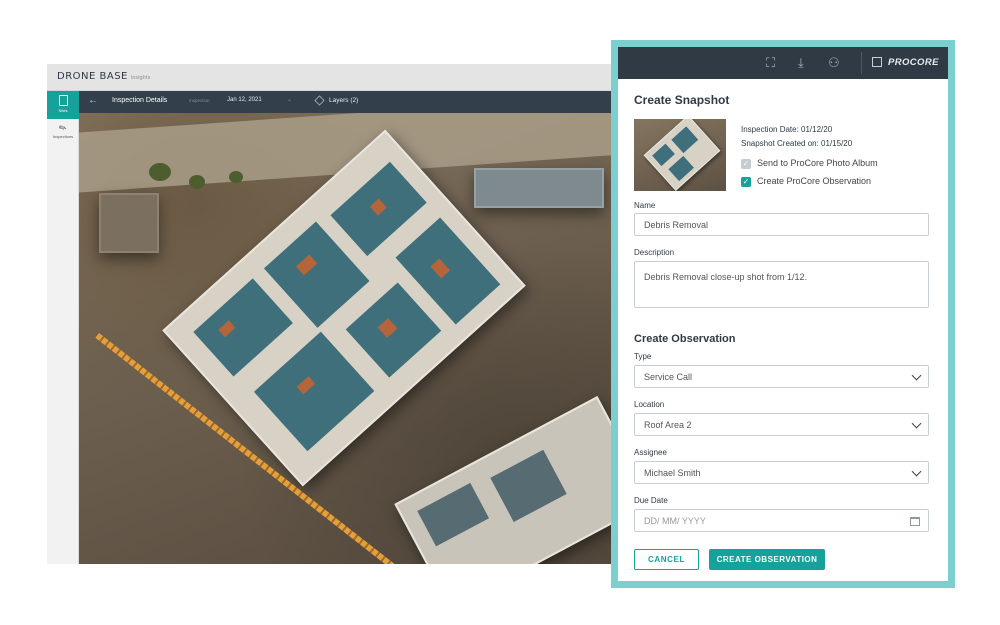 This screenshot has width=1000, height=625. I want to click on checkbox-label: Create ProCore Observation, so click(814, 181).